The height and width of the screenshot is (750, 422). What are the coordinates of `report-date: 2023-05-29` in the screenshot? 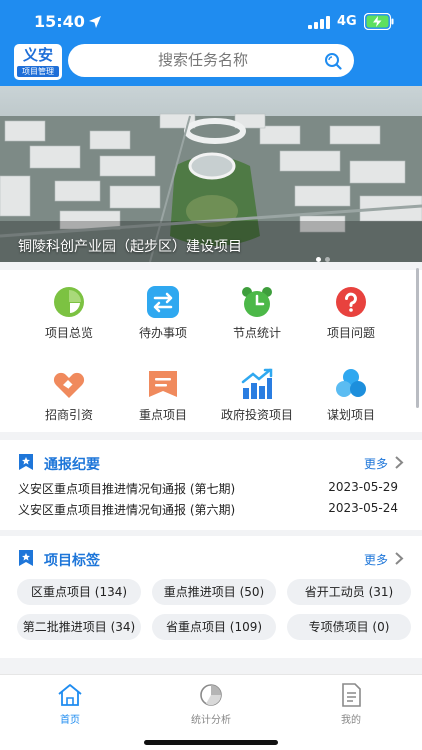 It's located at (363, 487).